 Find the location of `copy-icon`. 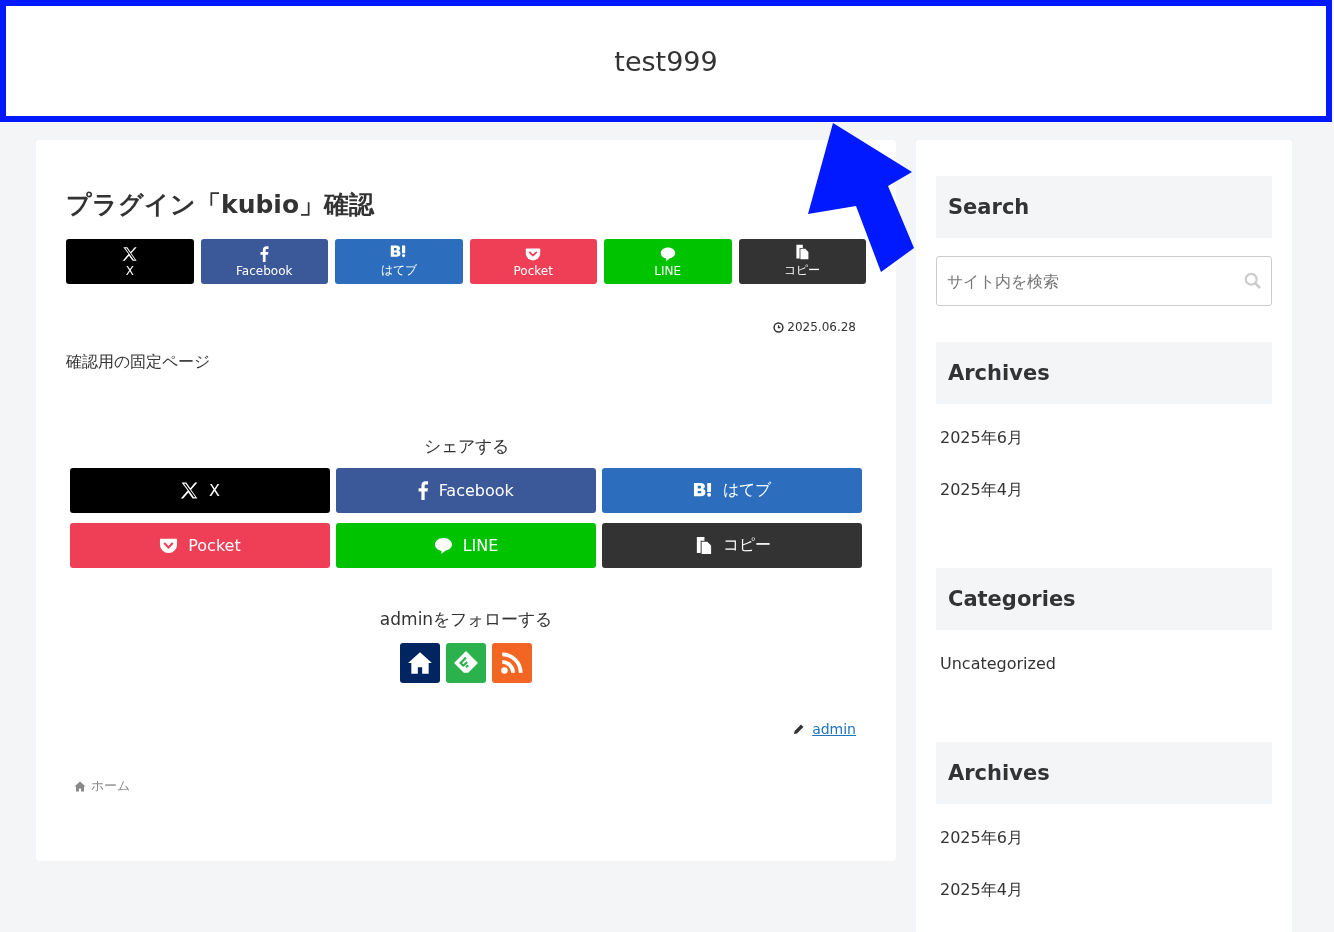

copy-icon is located at coordinates (802, 252).